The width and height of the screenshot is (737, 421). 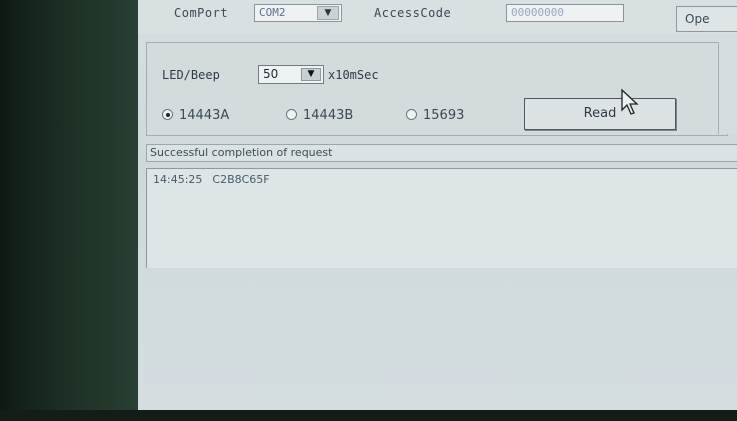 I want to click on read-button-label: Read, so click(x=600, y=113).